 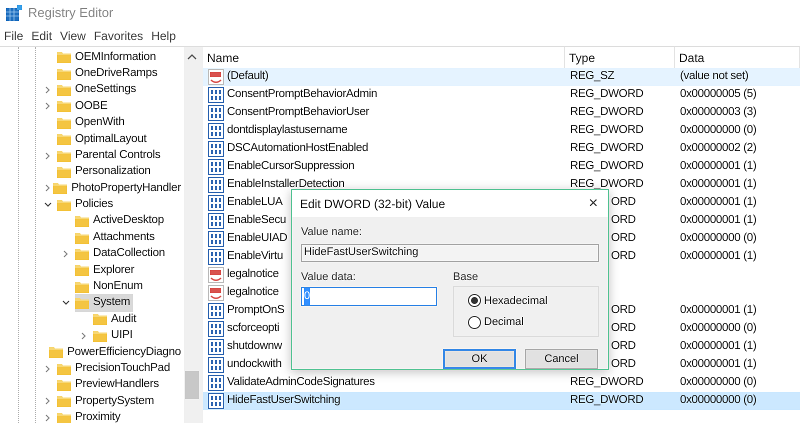 What do you see at coordinates (285, 184) in the screenshot?
I see `value-name: EnableInstallerDetection` at bounding box center [285, 184].